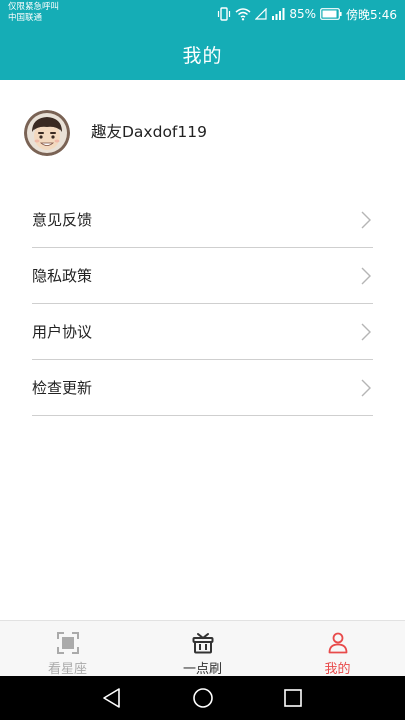 The width and height of the screenshot is (405, 720). I want to click on menu-item-label: 检查更新, so click(62, 388).